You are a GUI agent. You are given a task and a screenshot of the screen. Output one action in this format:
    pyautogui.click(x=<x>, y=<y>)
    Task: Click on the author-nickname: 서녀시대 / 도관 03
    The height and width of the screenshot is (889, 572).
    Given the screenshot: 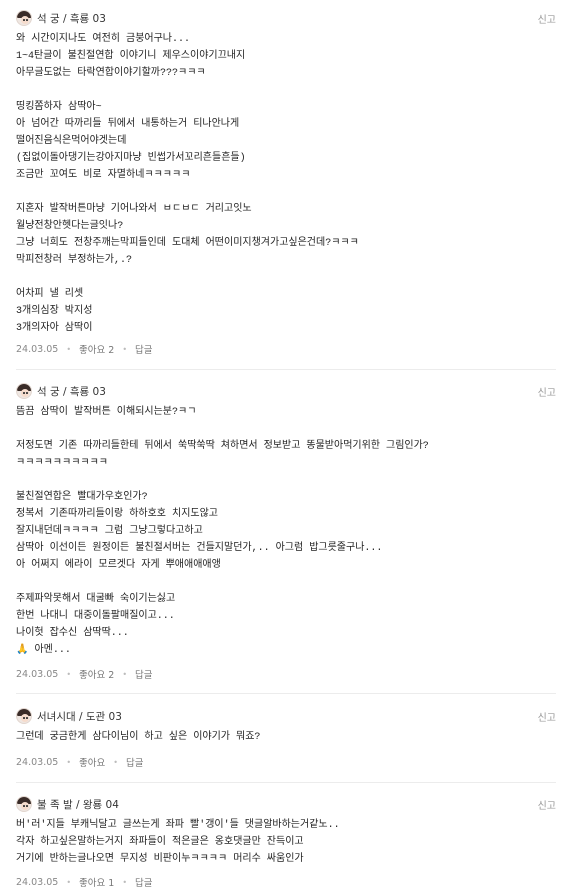 What is the action you would take?
    pyautogui.click(x=79, y=716)
    